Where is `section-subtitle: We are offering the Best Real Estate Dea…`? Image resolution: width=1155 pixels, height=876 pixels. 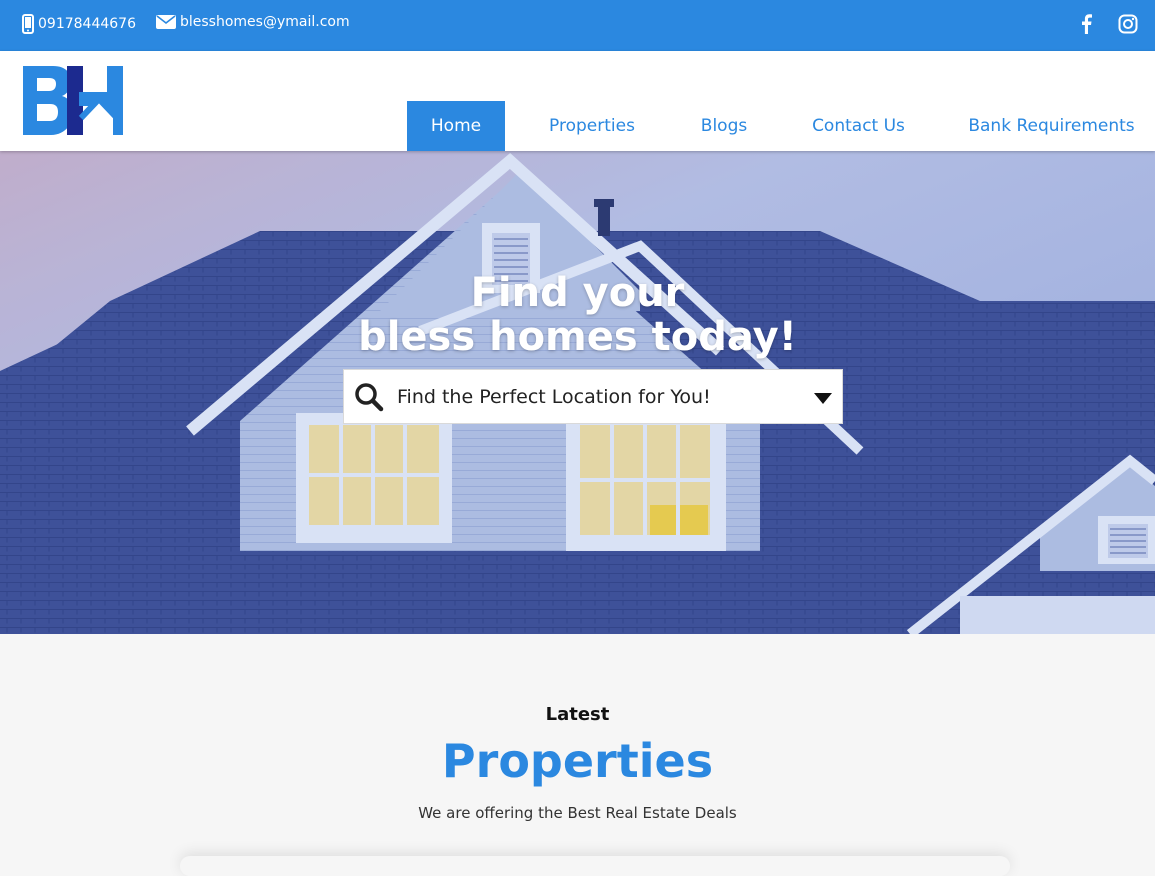 section-subtitle: We are offering the Best Real Estate Dea… is located at coordinates (577, 813).